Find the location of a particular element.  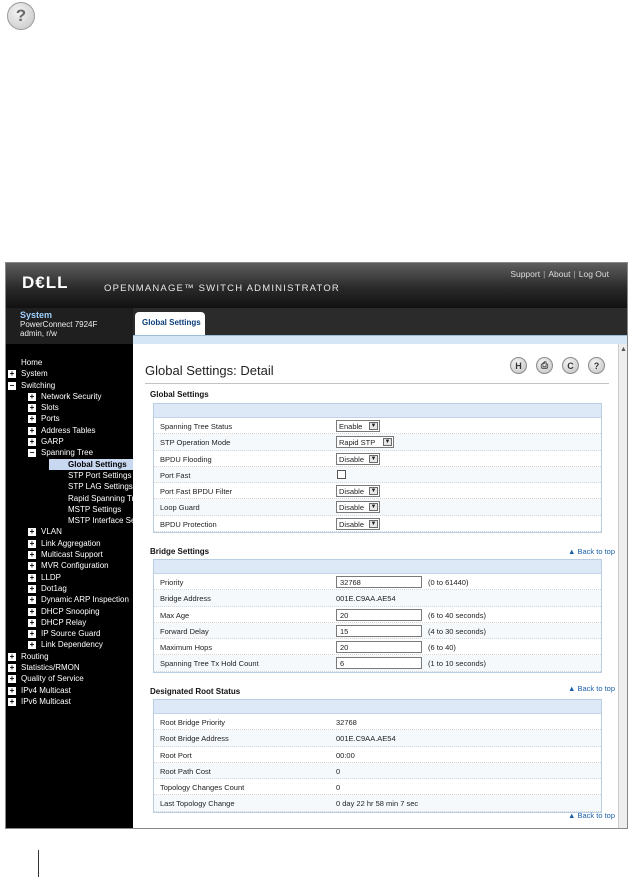

sidebar-item-label: DHCP Snooping is located at coordinates (70, 611).